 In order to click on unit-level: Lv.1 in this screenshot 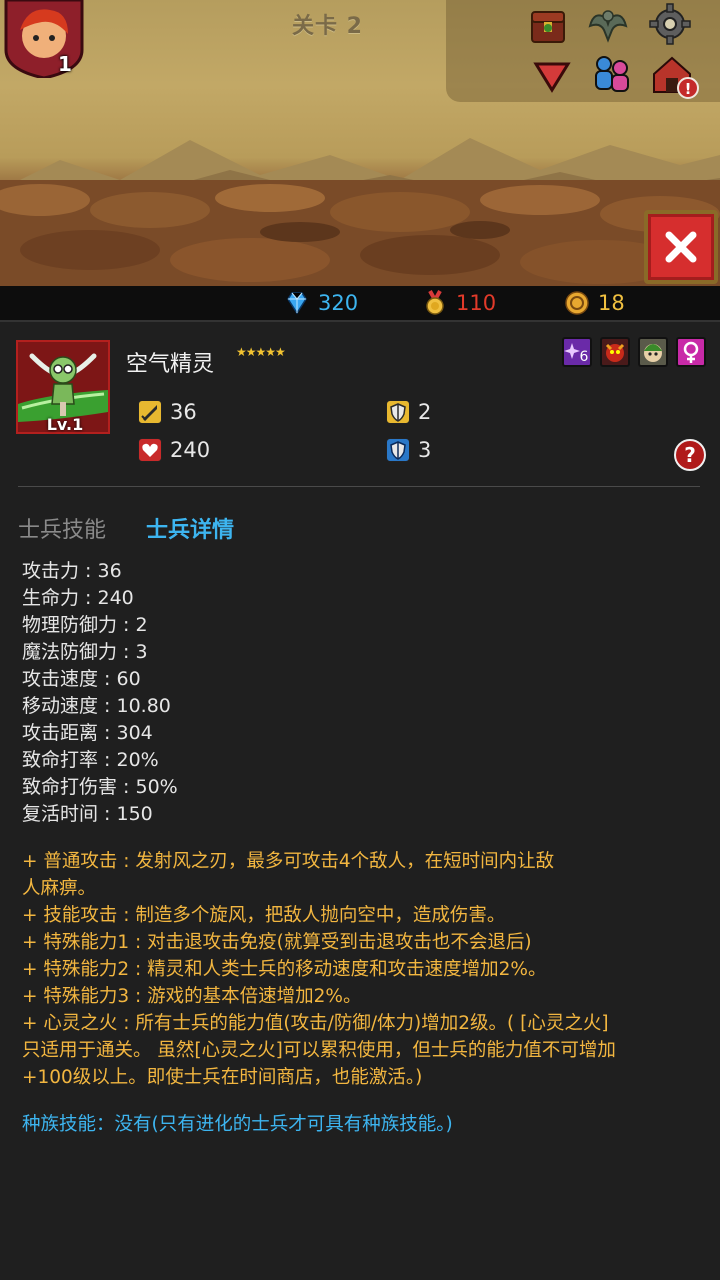, I will do `click(65, 424)`.